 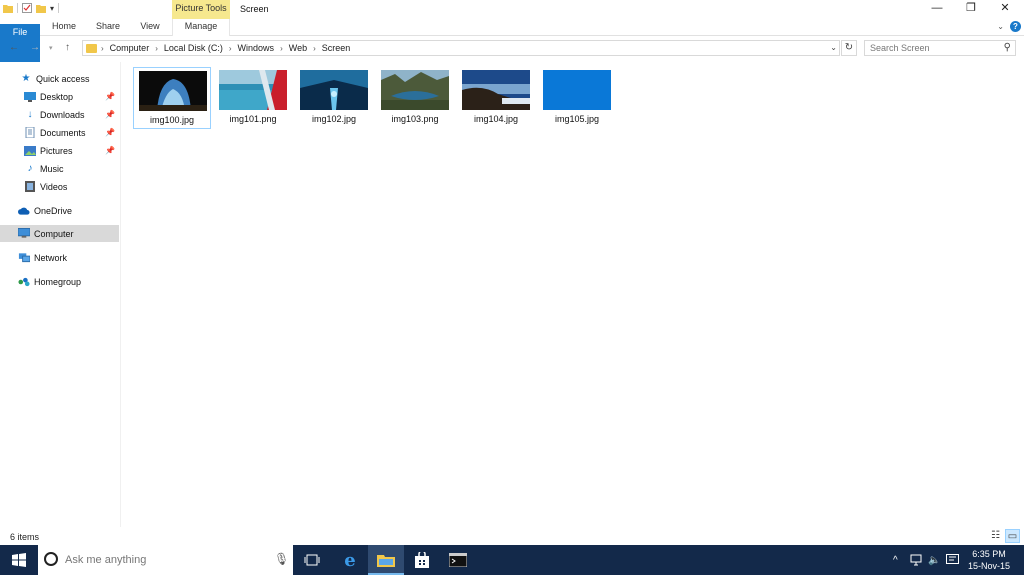 I want to click on search-input, so click(x=930, y=48).